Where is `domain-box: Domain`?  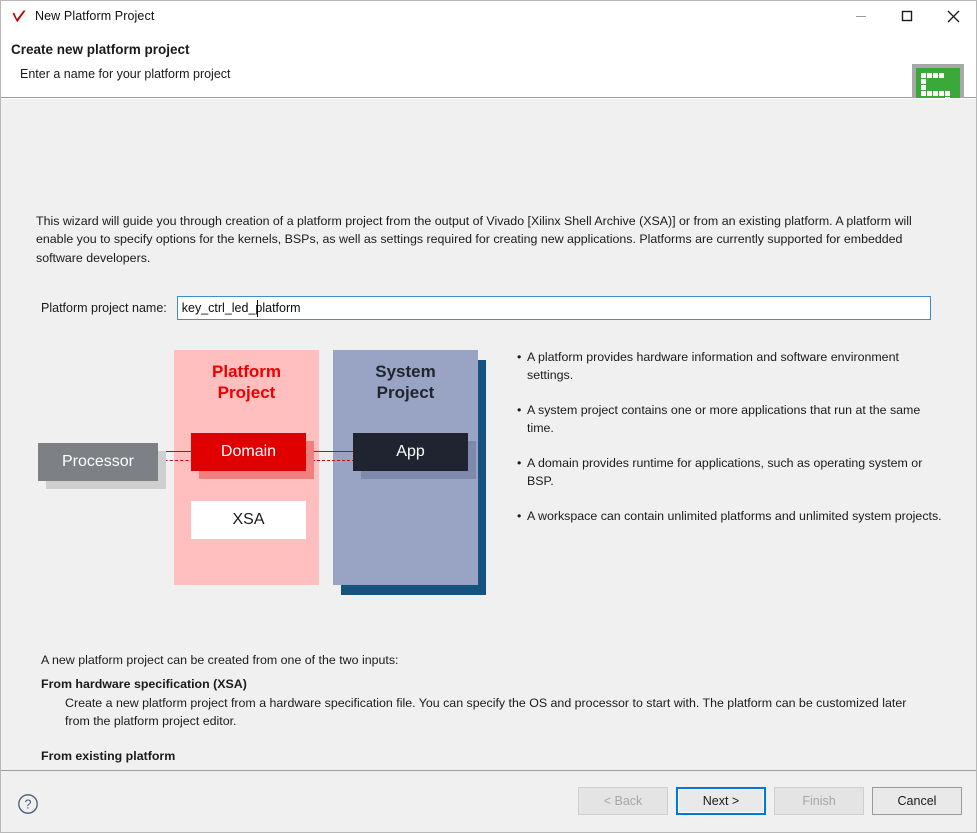
domain-box: Domain is located at coordinates (248, 452).